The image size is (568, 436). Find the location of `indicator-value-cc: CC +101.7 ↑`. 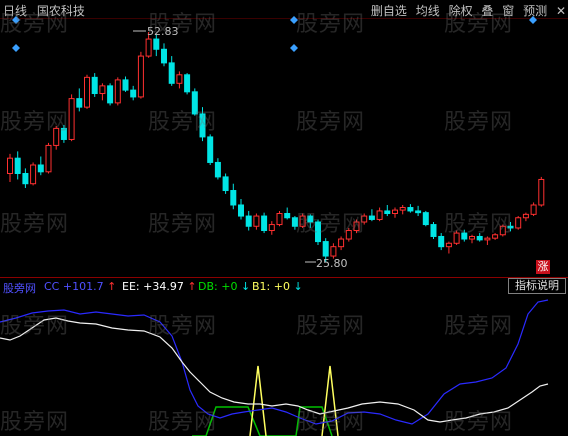

indicator-value-cc: CC +101.7 ↑ is located at coordinates (80, 286).